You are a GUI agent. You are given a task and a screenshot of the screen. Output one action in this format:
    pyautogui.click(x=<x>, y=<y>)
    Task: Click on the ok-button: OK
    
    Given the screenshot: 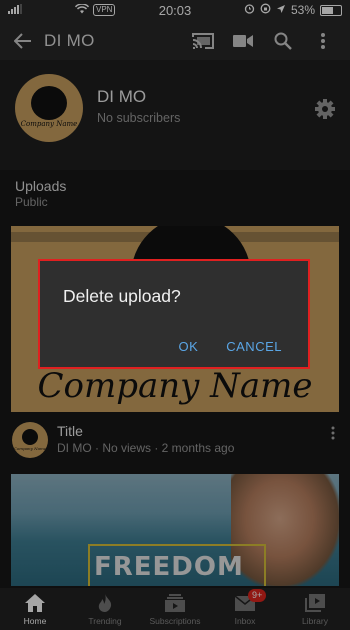 What is the action you would take?
    pyautogui.click(x=188, y=346)
    